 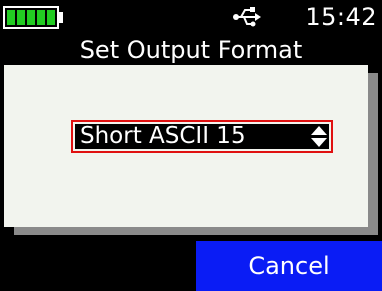 I want to click on status-bar: 15:42, so click(x=191, y=18).